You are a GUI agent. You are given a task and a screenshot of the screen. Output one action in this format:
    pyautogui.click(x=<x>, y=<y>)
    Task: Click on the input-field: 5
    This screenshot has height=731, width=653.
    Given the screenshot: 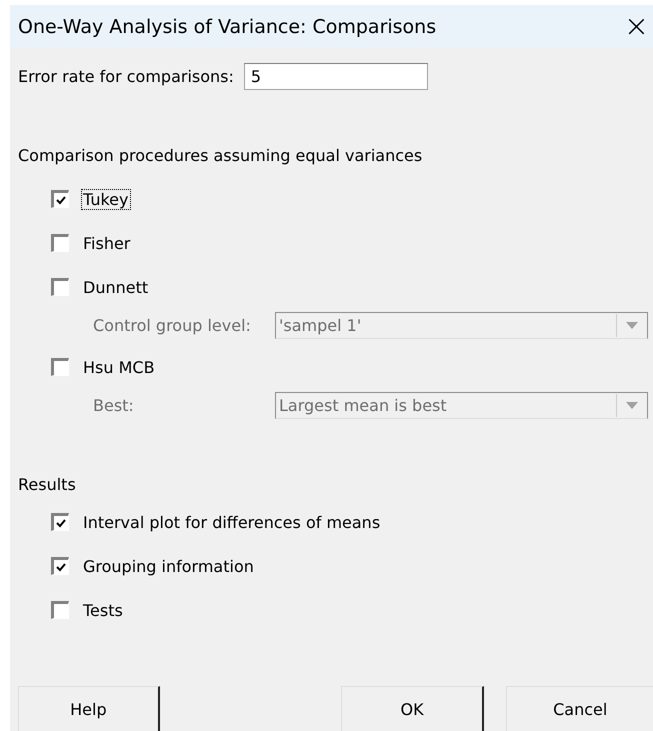 What is the action you would take?
    pyautogui.click(x=336, y=76)
    